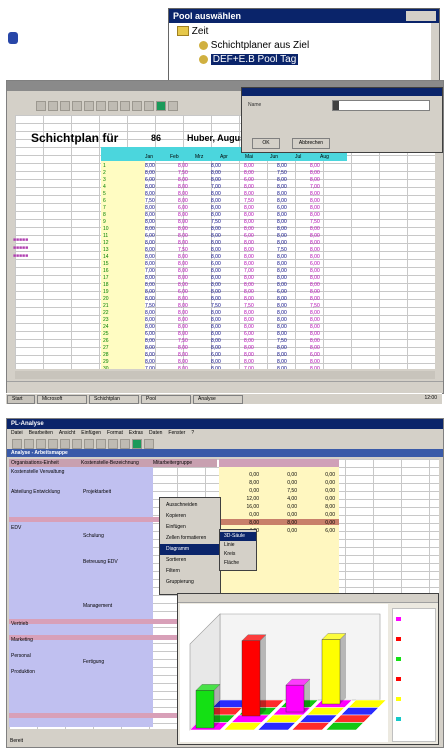 This screenshot has height=751, width=448. I want to click on ok-button: OK, so click(266, 143).